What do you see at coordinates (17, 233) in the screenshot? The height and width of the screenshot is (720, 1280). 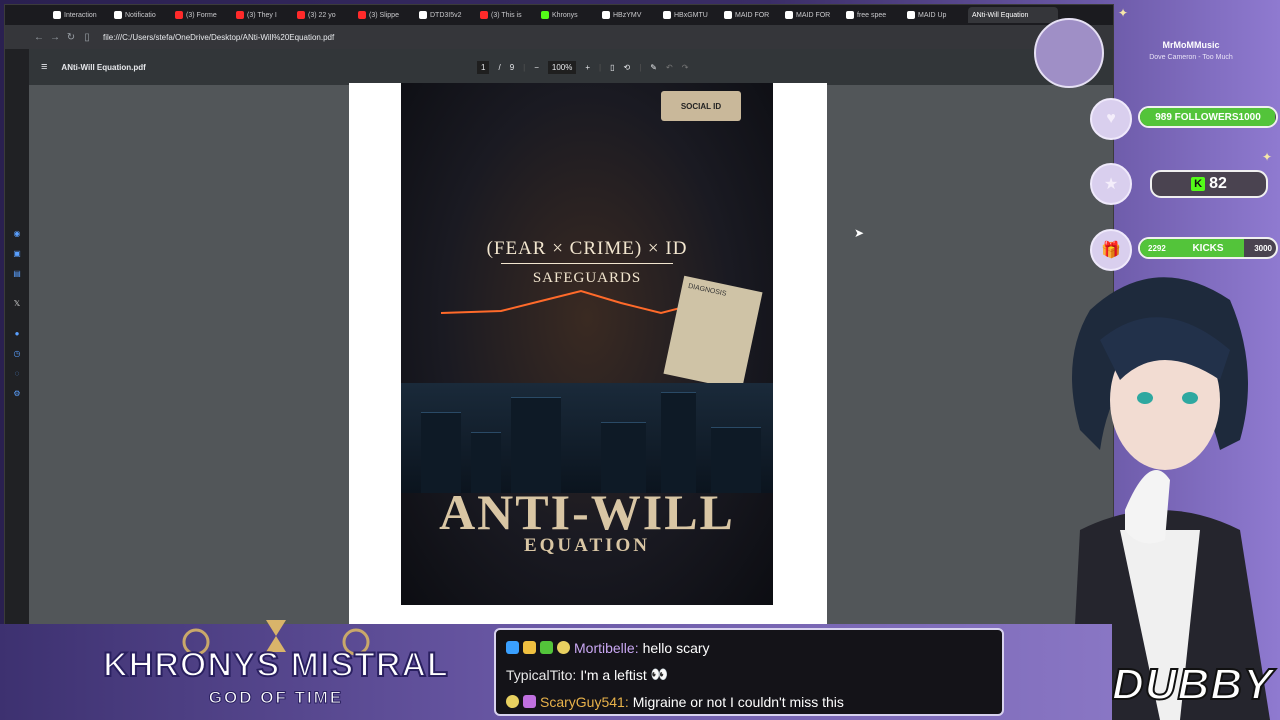 I see `profile-icon: ◉` at bounding box center [17, 233].